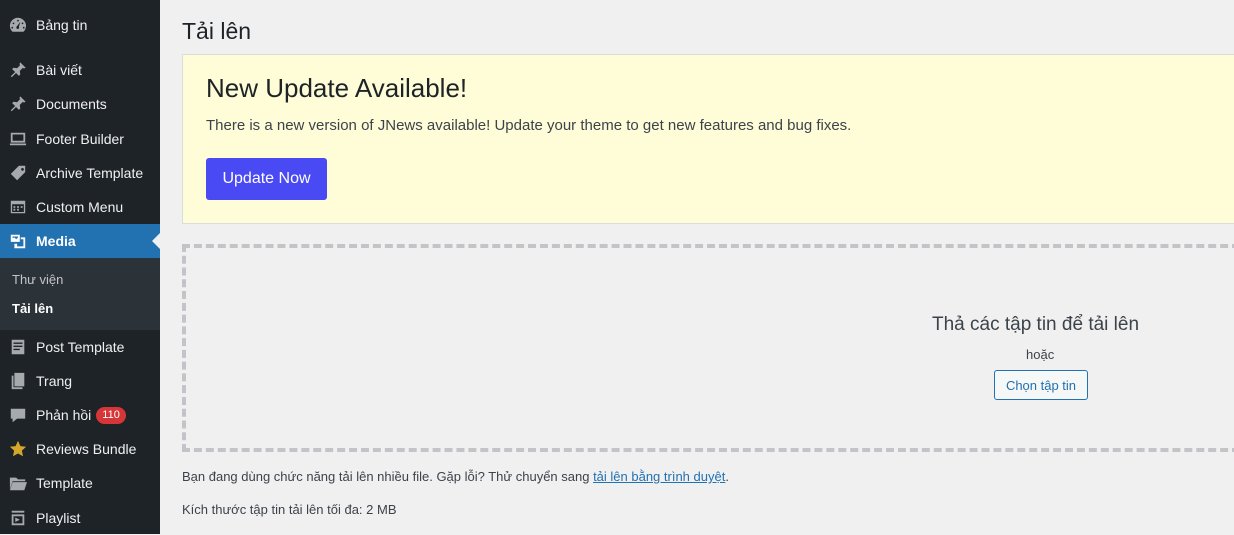 The width and height of the screenshot is (1234, 535). Describe the element at coordinates (58, 518) in the screenshot. I see `sidebar-item-label: Playlist` at that location.